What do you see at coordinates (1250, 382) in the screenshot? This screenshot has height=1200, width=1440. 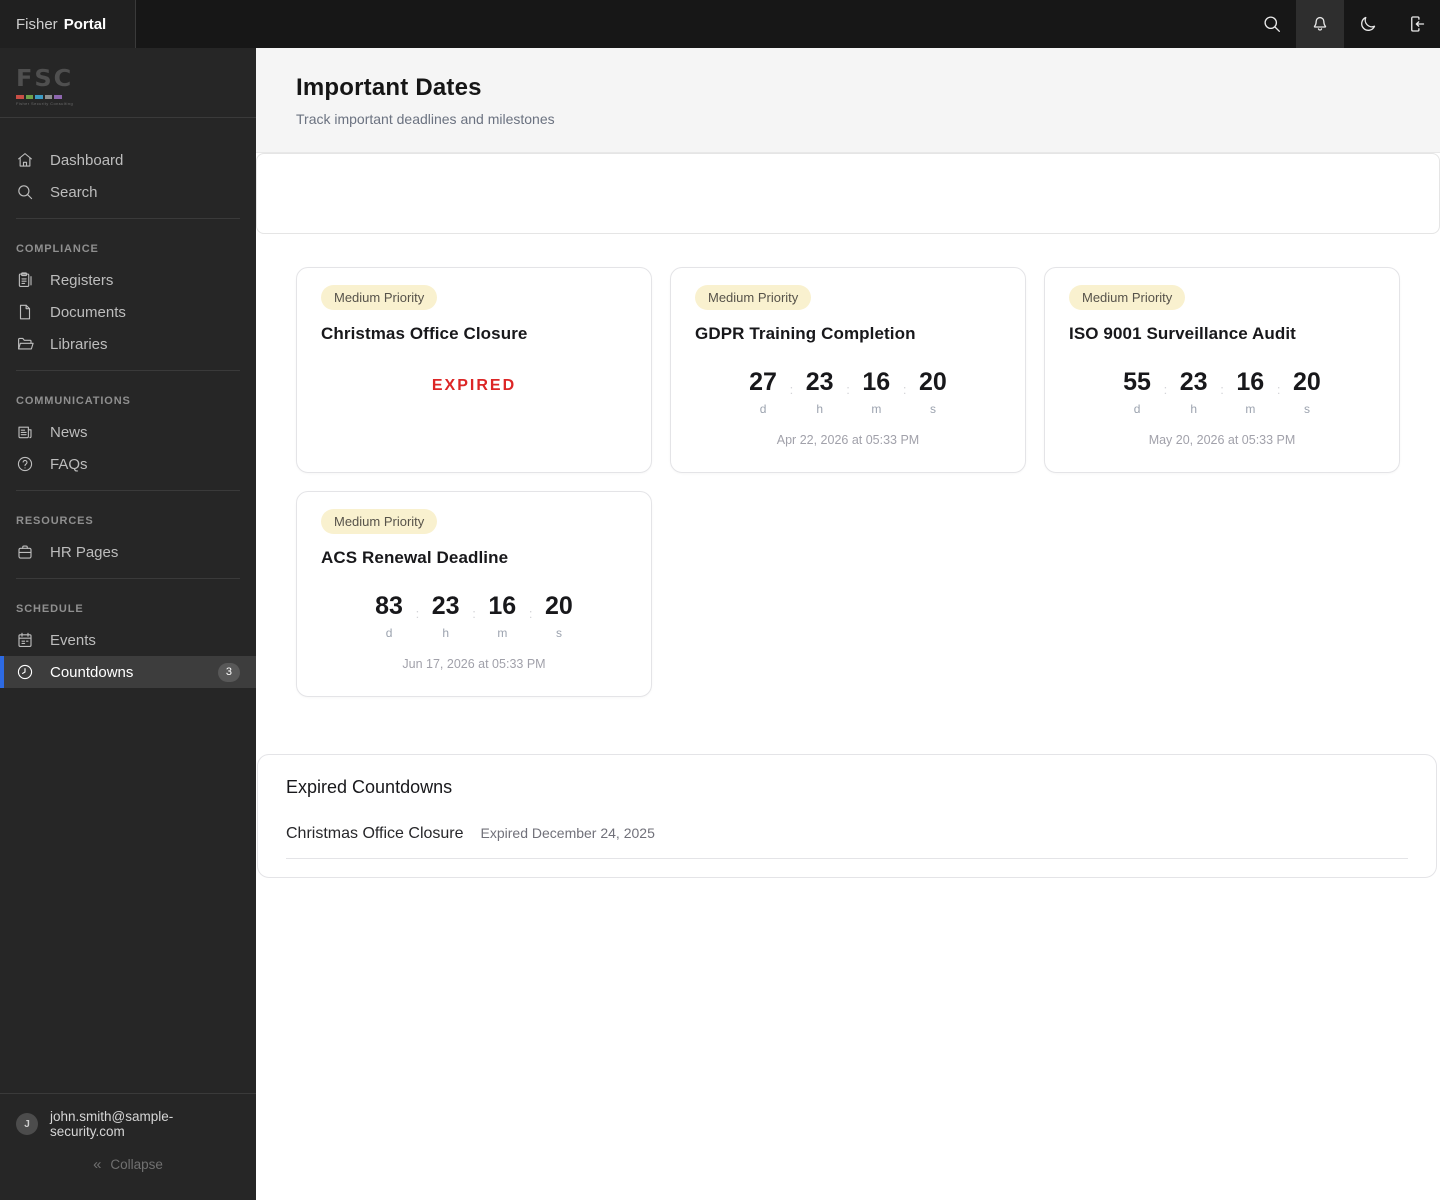 I see `countdown-value: 16` at bounding box center [1250, 382].